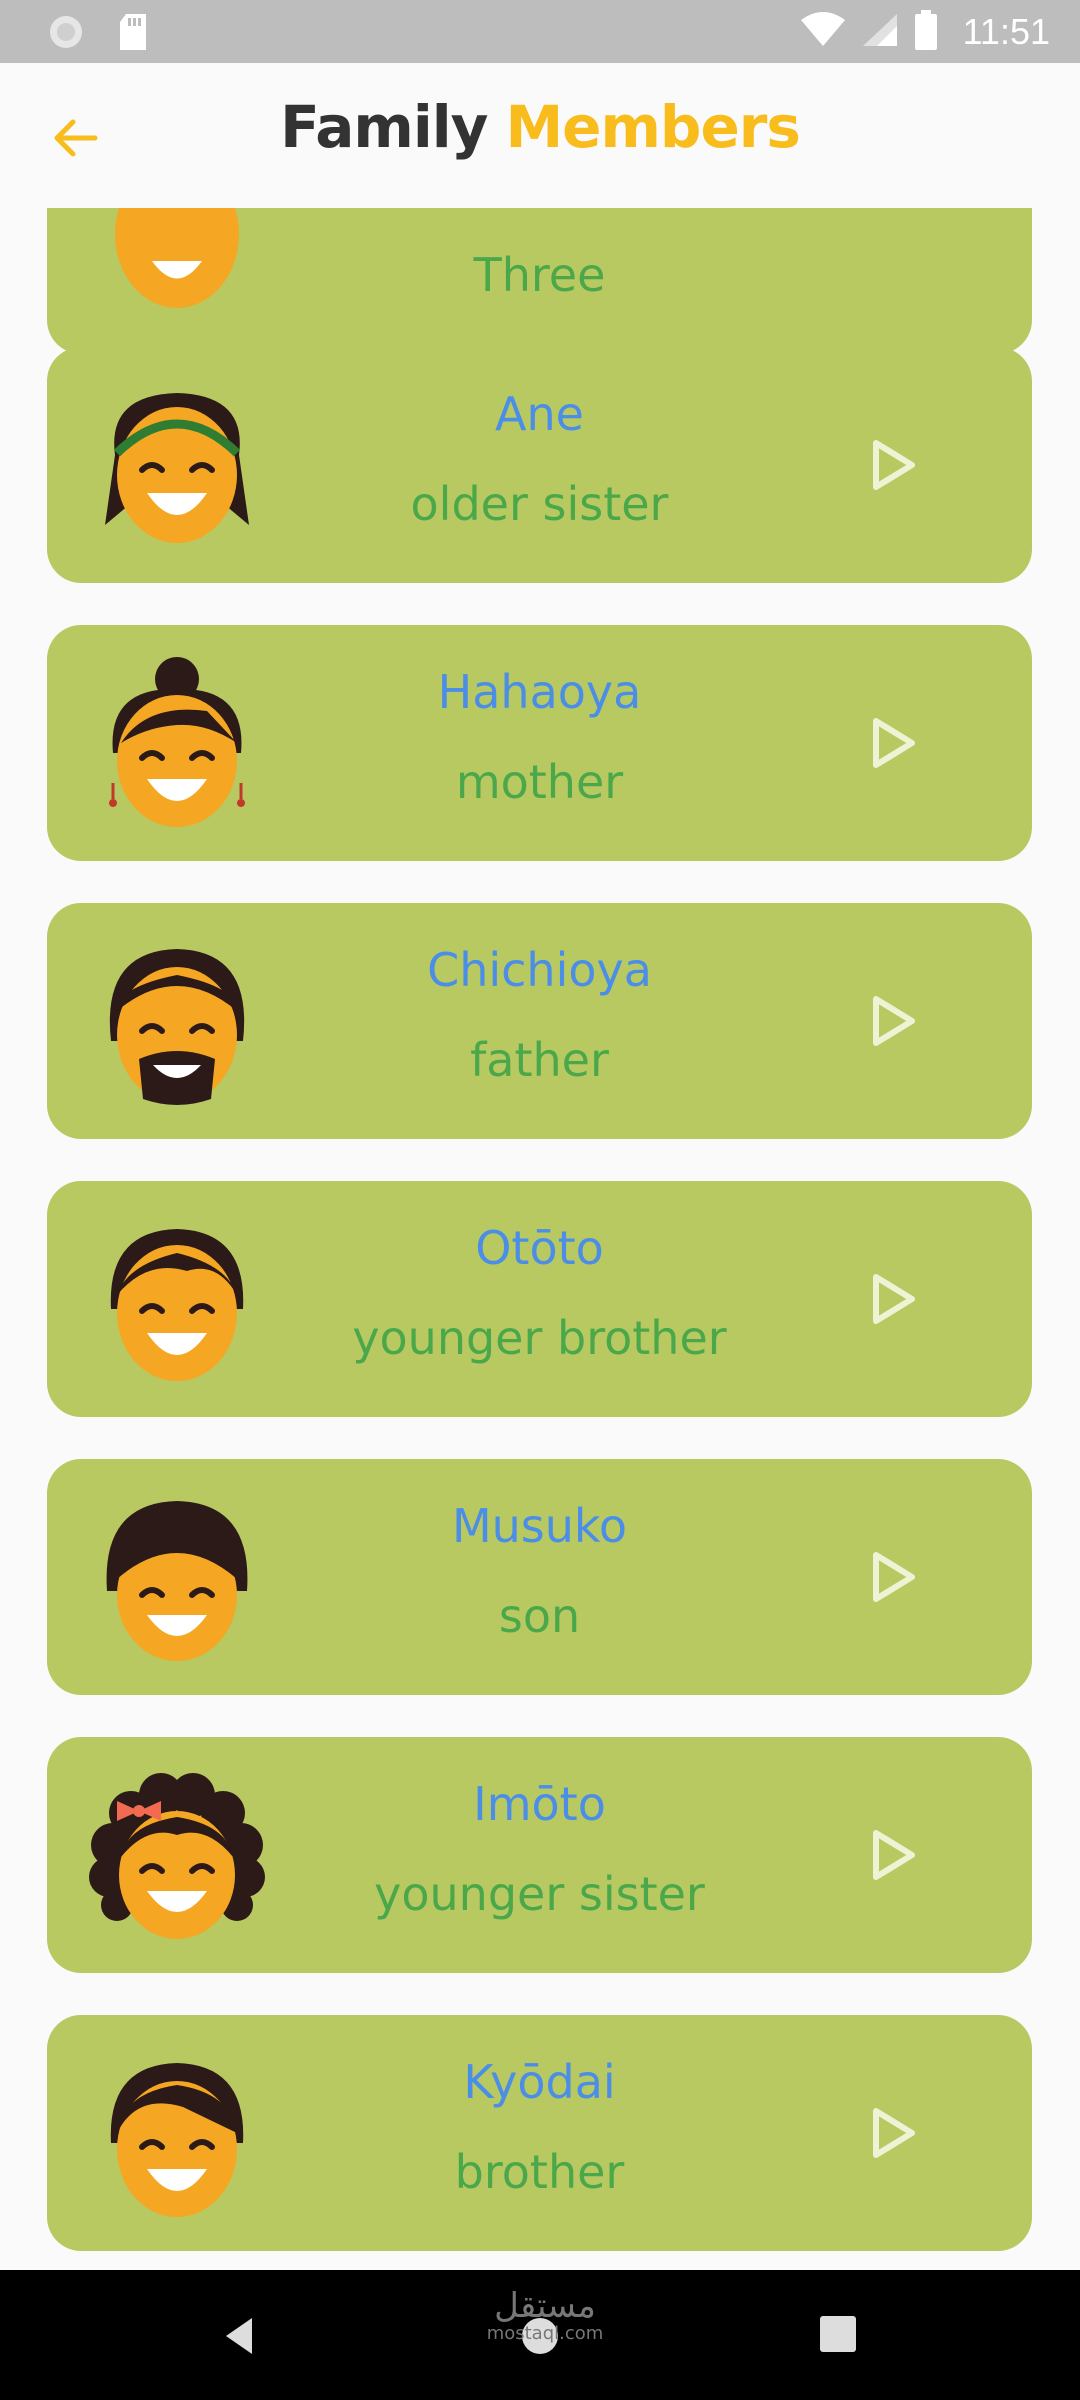  I want to click on sync-icon, so click(66, 34).